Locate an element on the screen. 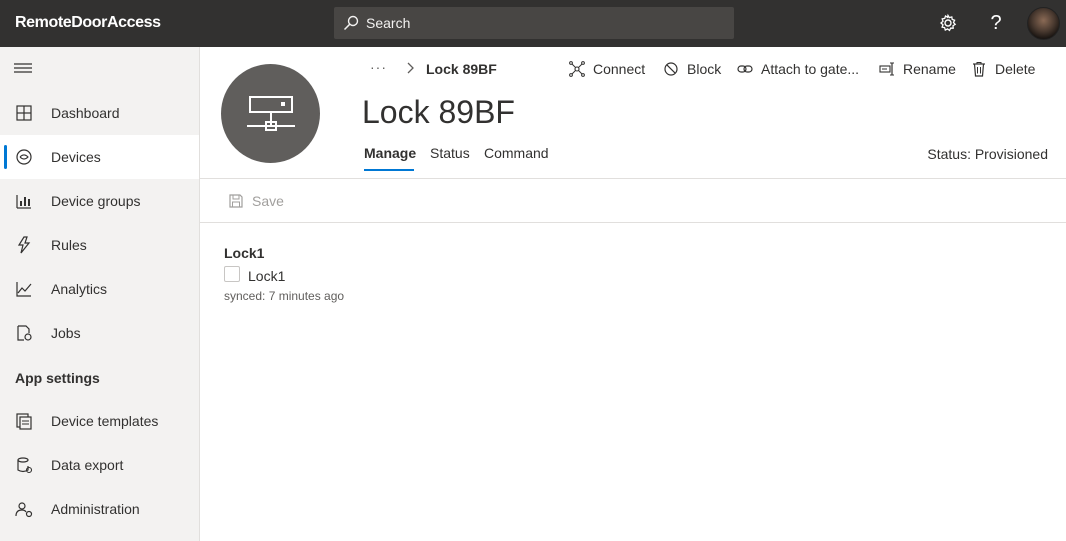 The width and height of the screenshot is (1066, 541). save-button: Save is located at coordinates (256, 201).